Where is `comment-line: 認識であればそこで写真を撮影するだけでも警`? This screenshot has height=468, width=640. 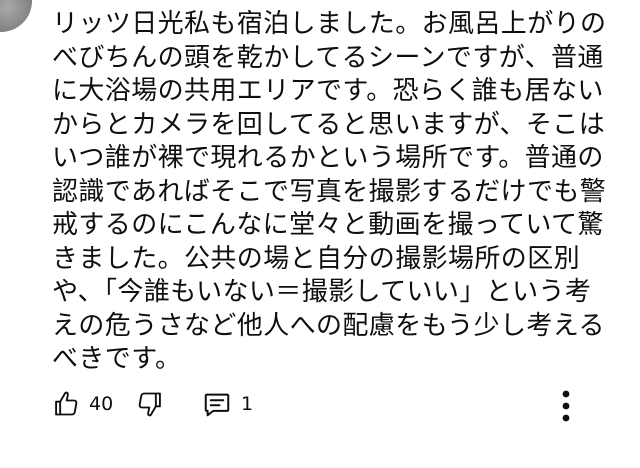
comment-line: 認識であればそこで写真を撮影するだけでも警 is located at coordinates (329, 191).